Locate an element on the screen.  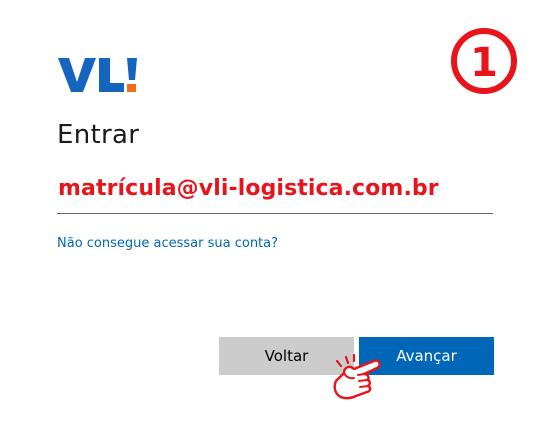
next-button: Avançar is located at coordinates (426, 356).